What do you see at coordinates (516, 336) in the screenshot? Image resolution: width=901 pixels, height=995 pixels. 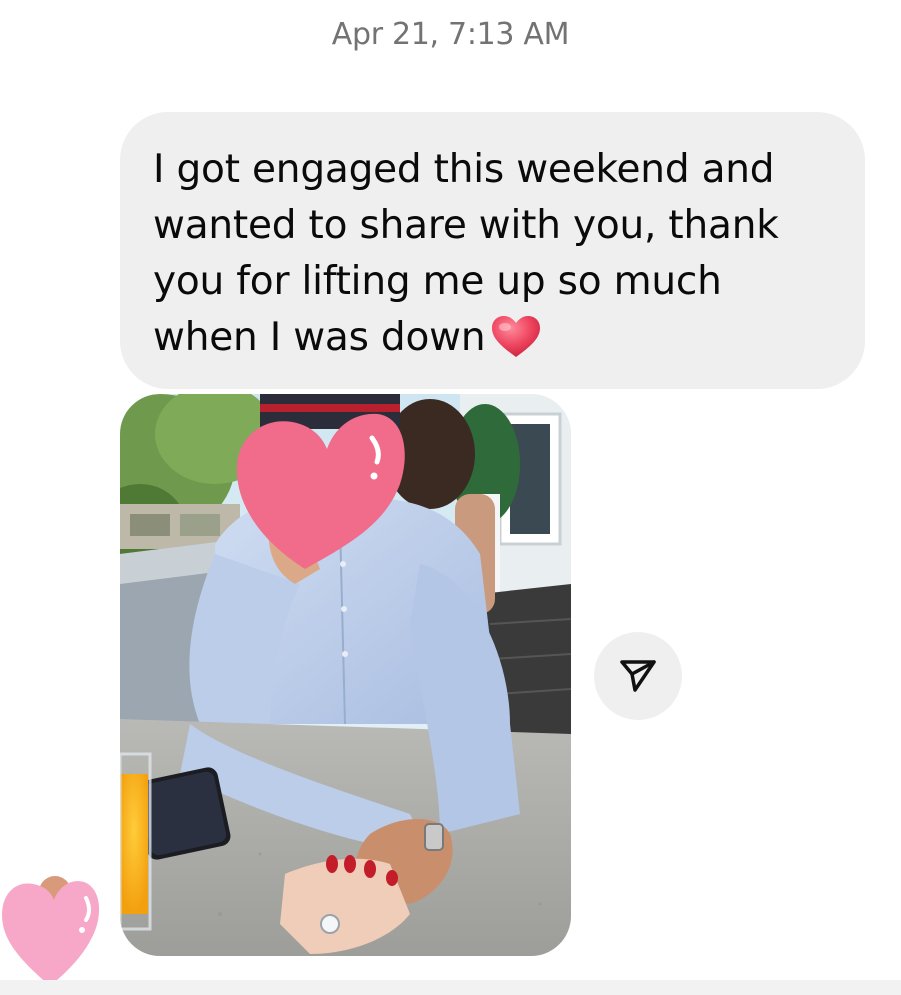 I see `red-heart-icon` at bounding box center [516, 336].